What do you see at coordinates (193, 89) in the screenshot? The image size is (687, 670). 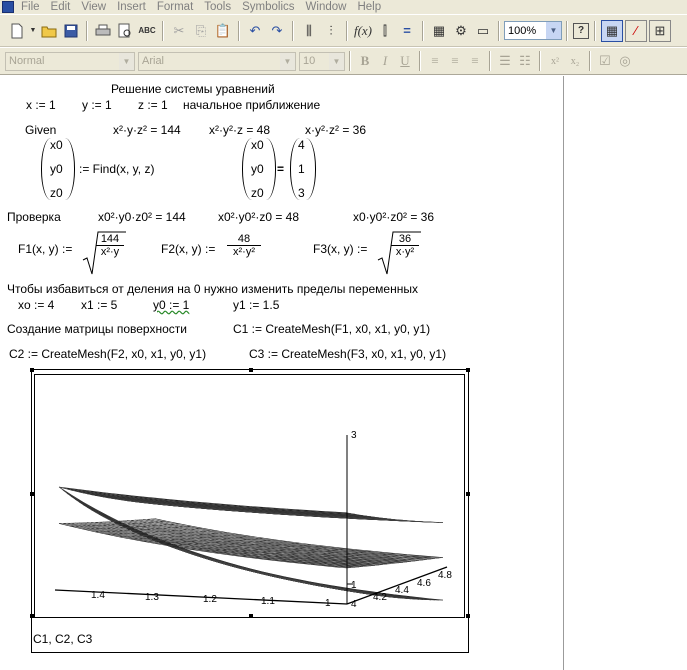 I see `doc-title: Решение системы уравнений` at bounding box center [193, 89].